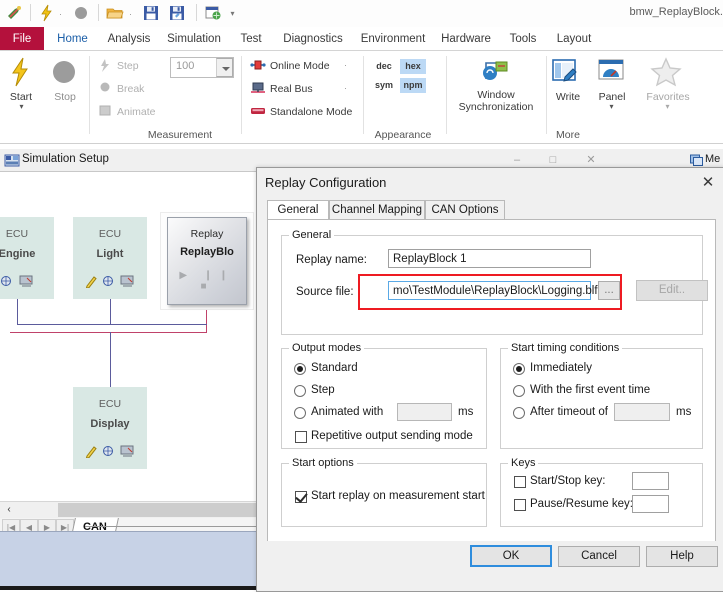  What do you see at coordinates (567, 481) in the screenshot?
I see `start-stop-key-label: Start/Stop key:` at bounding box center [567, 481].